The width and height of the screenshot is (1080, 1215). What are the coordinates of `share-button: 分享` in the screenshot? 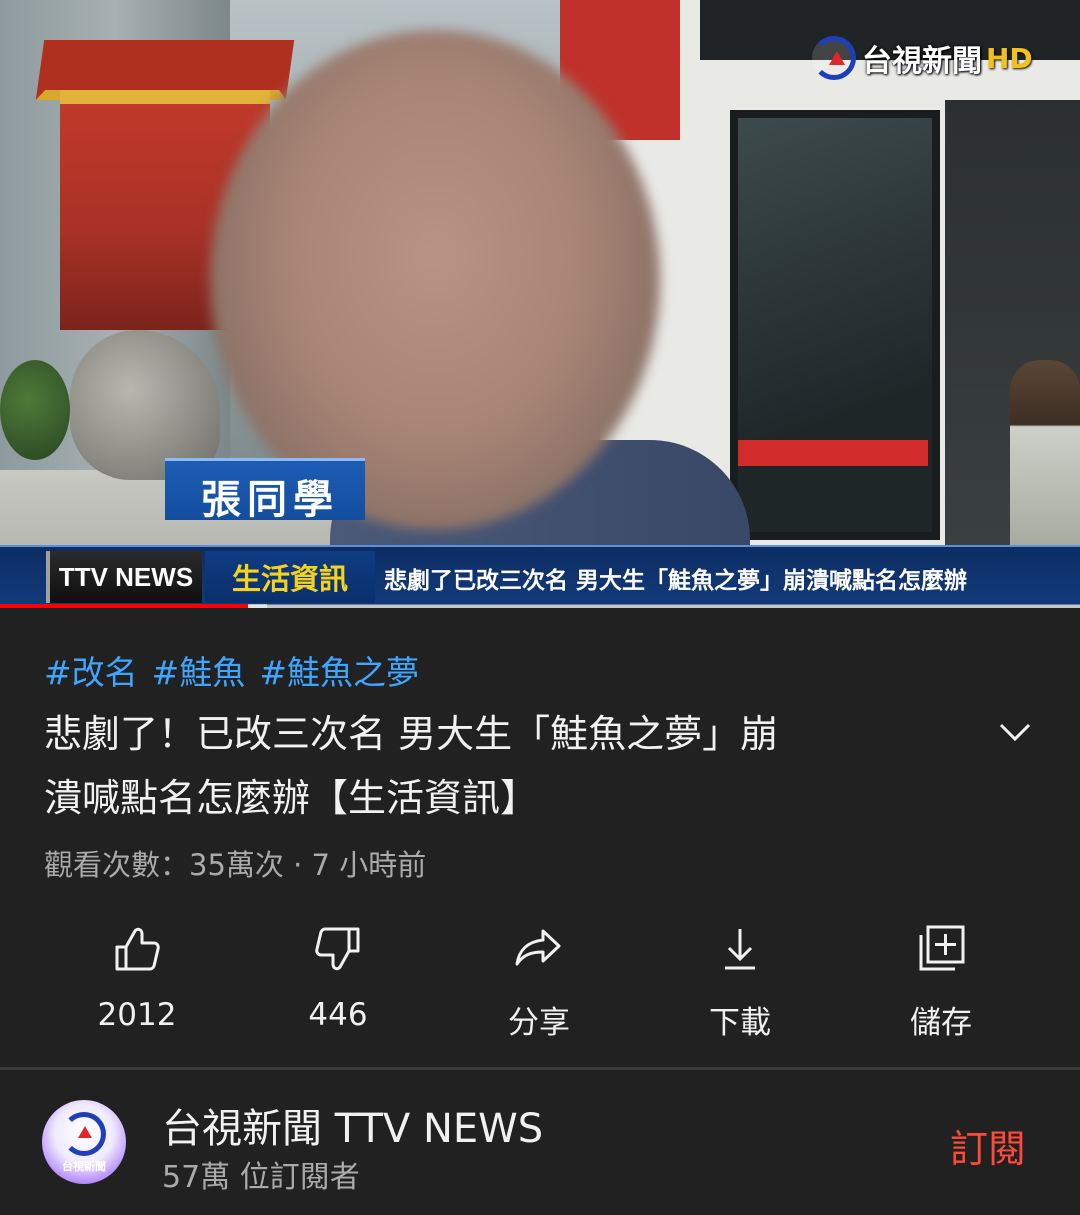 It's located at (539, 980).